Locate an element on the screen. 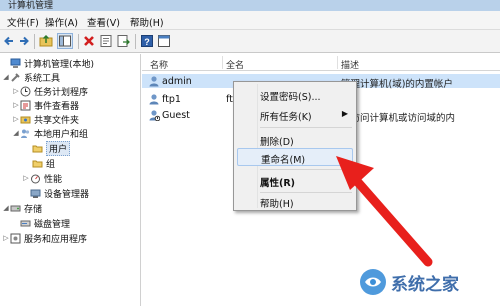 The width and height of the screenshot is (500, 306). tree-item-label: 服务和应用程序 is located at coordinates (56, 239).